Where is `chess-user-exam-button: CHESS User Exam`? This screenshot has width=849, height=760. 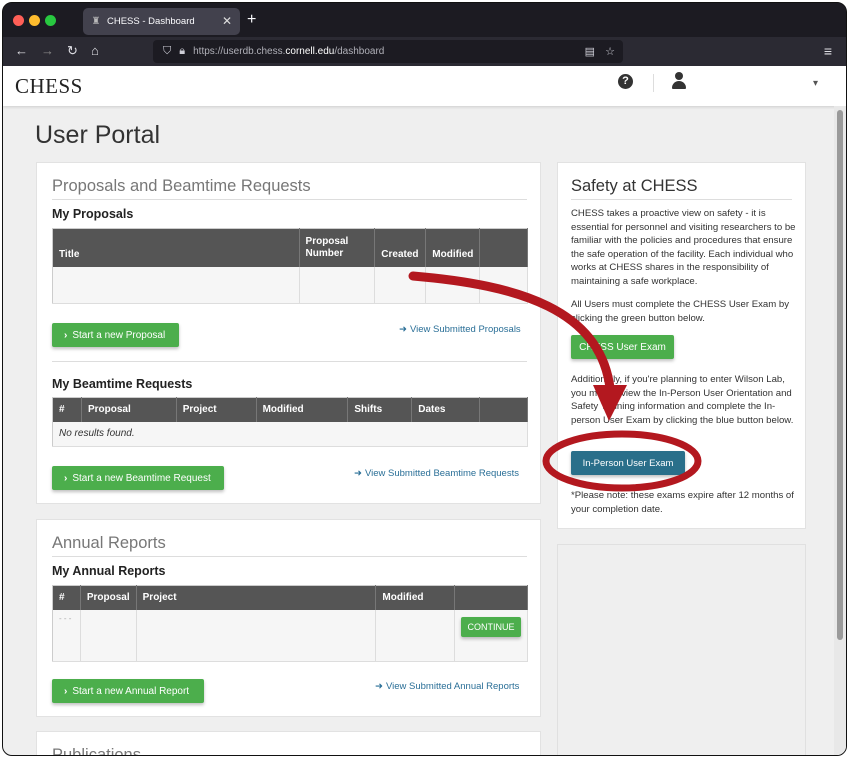 chess-user-exam-button: CHESS User Exam is located at coordinates (622, 347).